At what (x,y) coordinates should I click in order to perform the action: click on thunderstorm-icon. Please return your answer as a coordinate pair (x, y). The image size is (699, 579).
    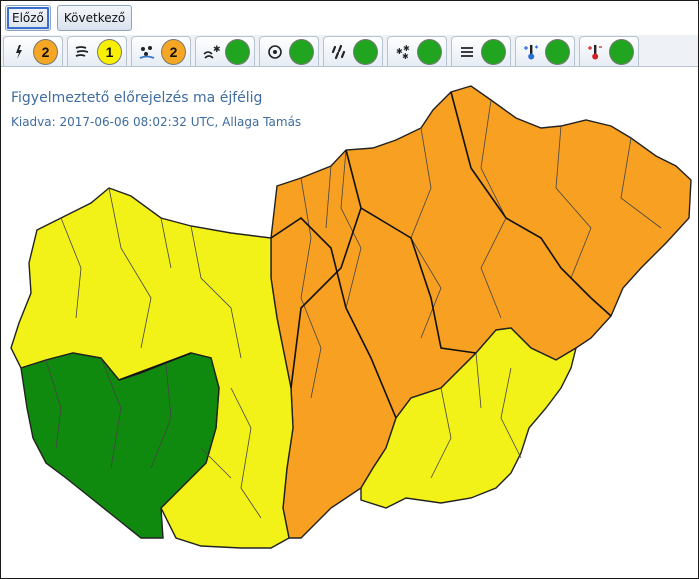
    Looking at the image, I should click on (18, 52).